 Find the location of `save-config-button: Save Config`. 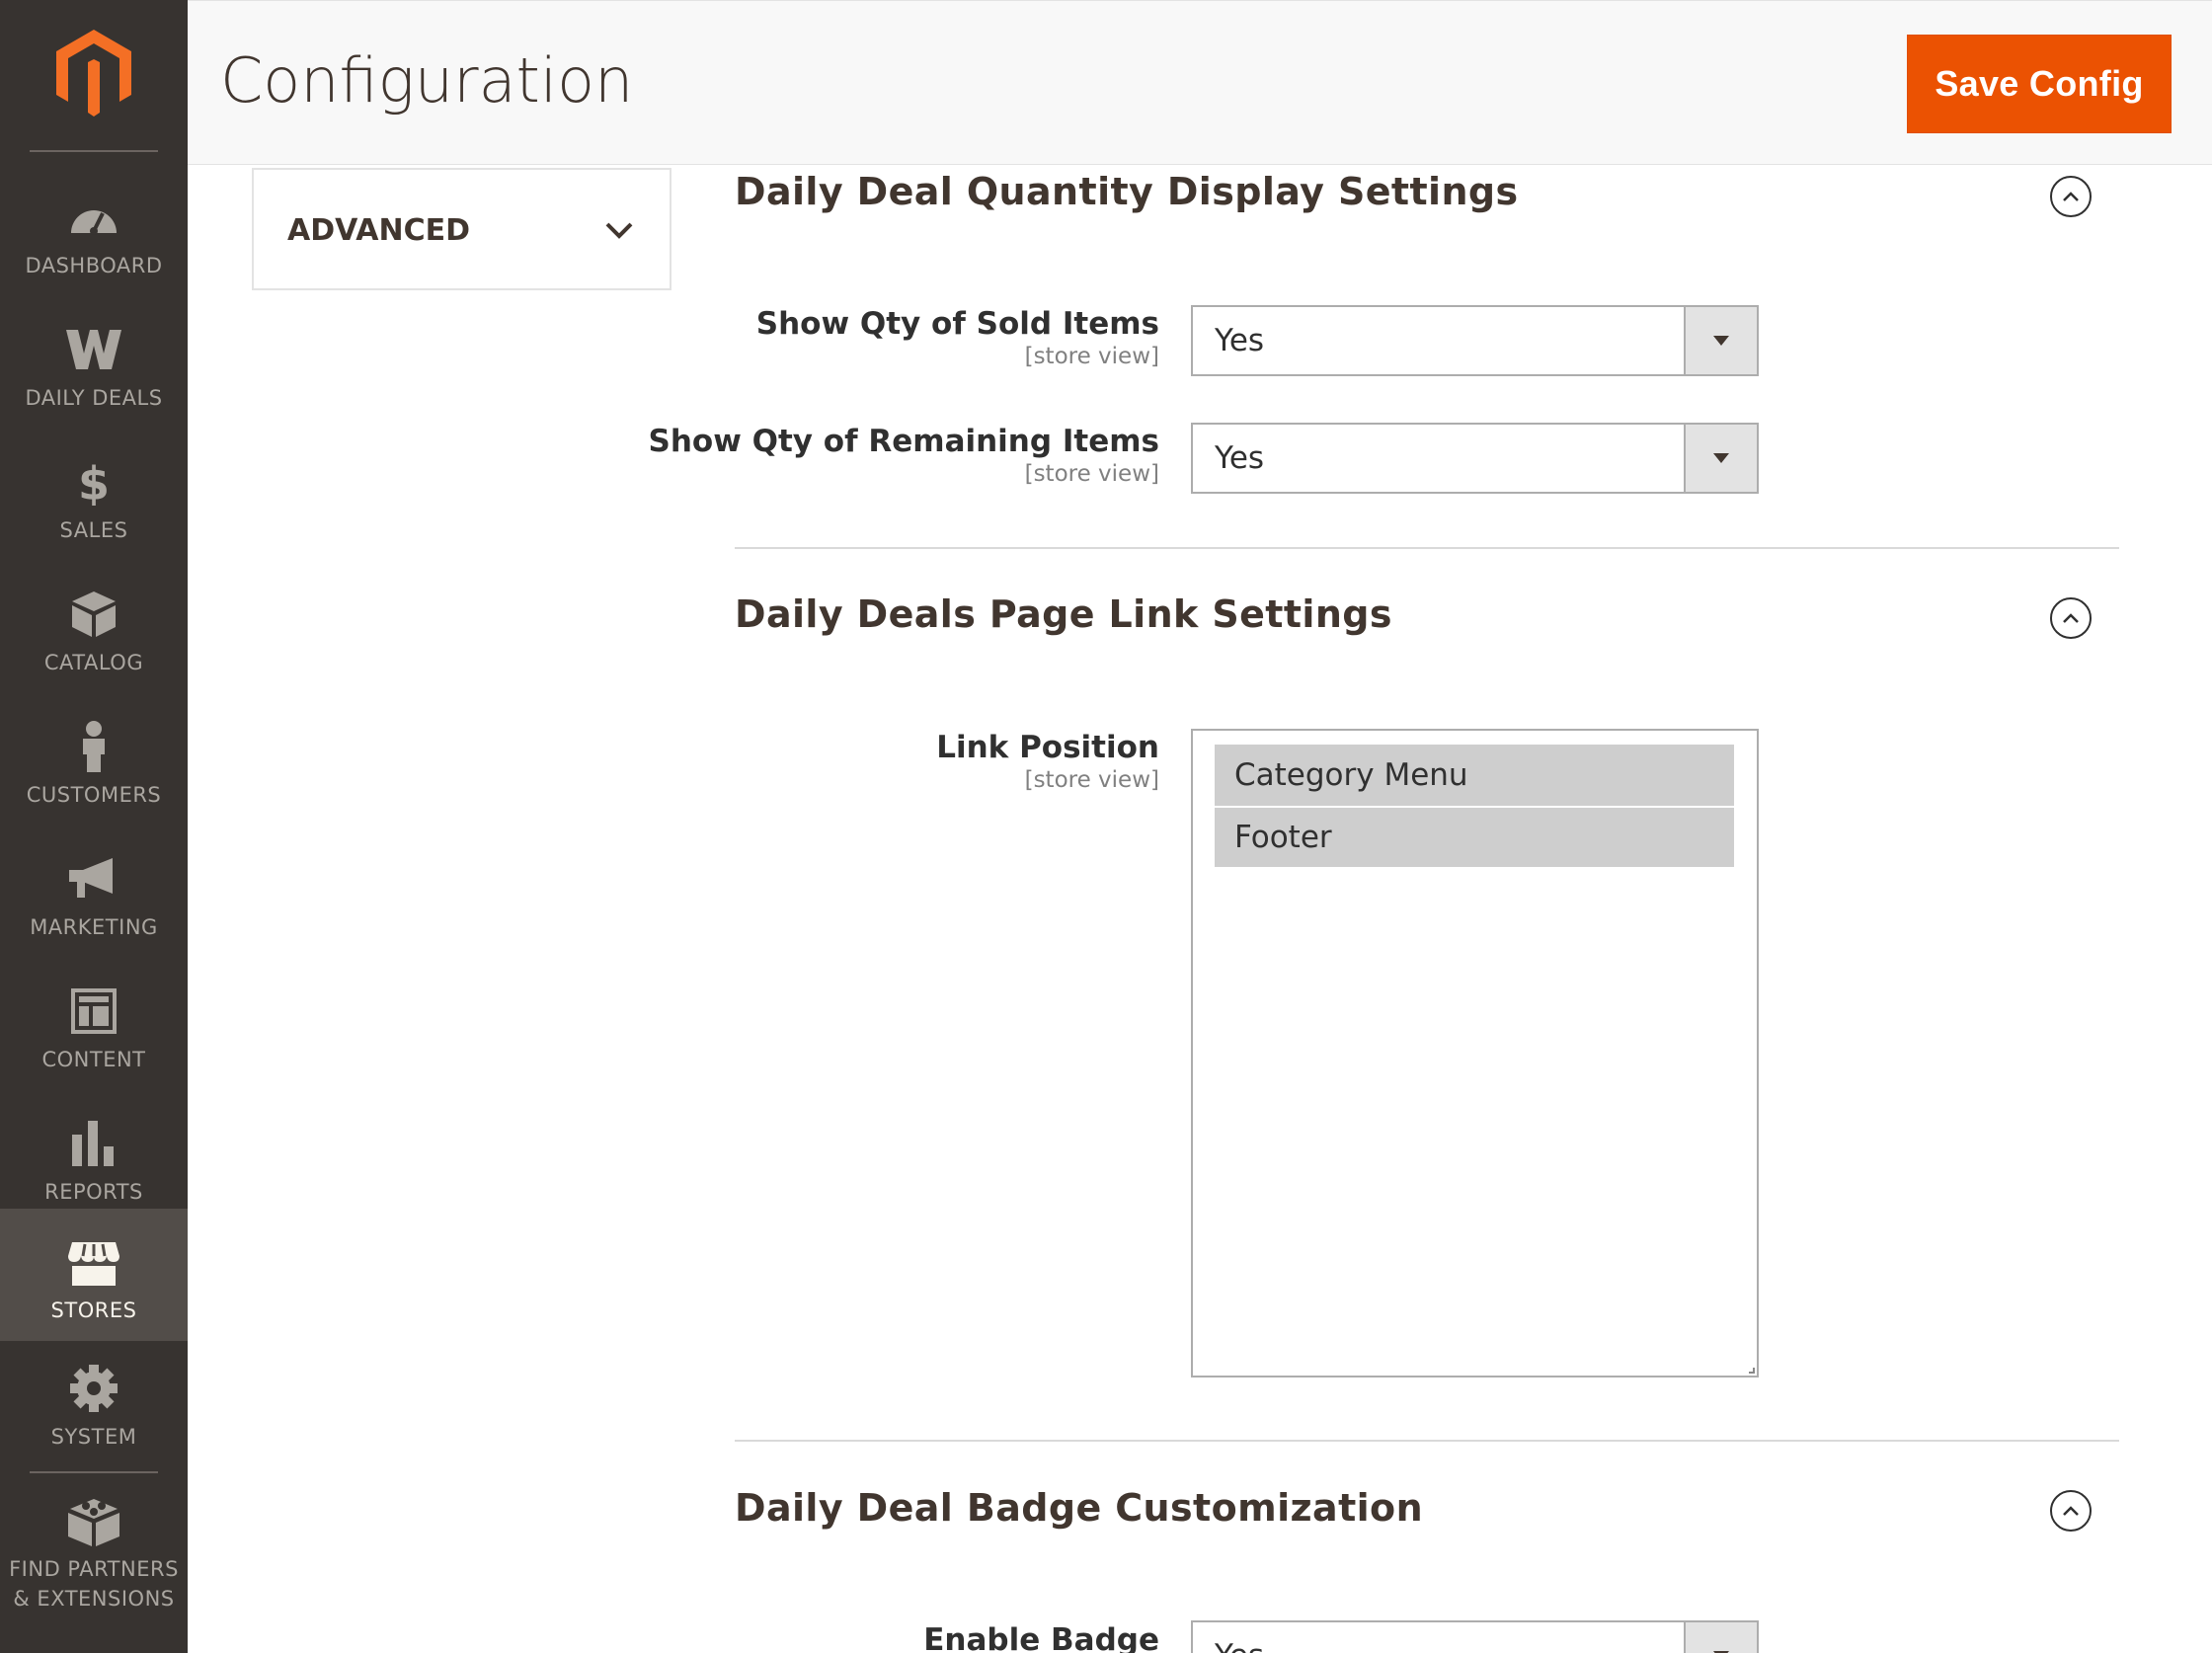

save-config-button: Save Config is located at coordinates (2040, 84).